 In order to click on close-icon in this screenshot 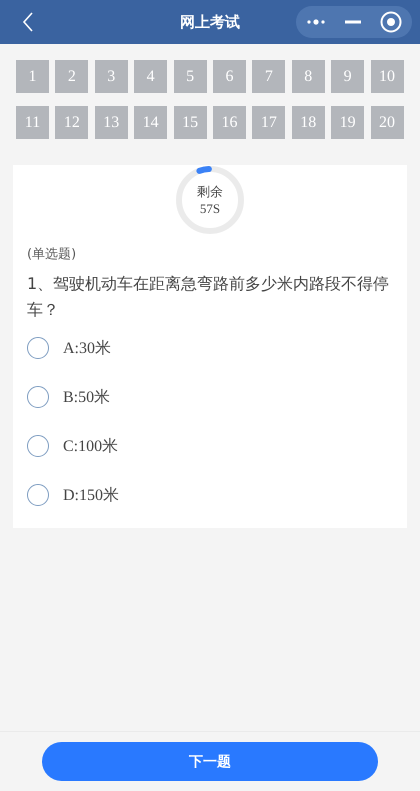, I will do `click(391, 22)`.